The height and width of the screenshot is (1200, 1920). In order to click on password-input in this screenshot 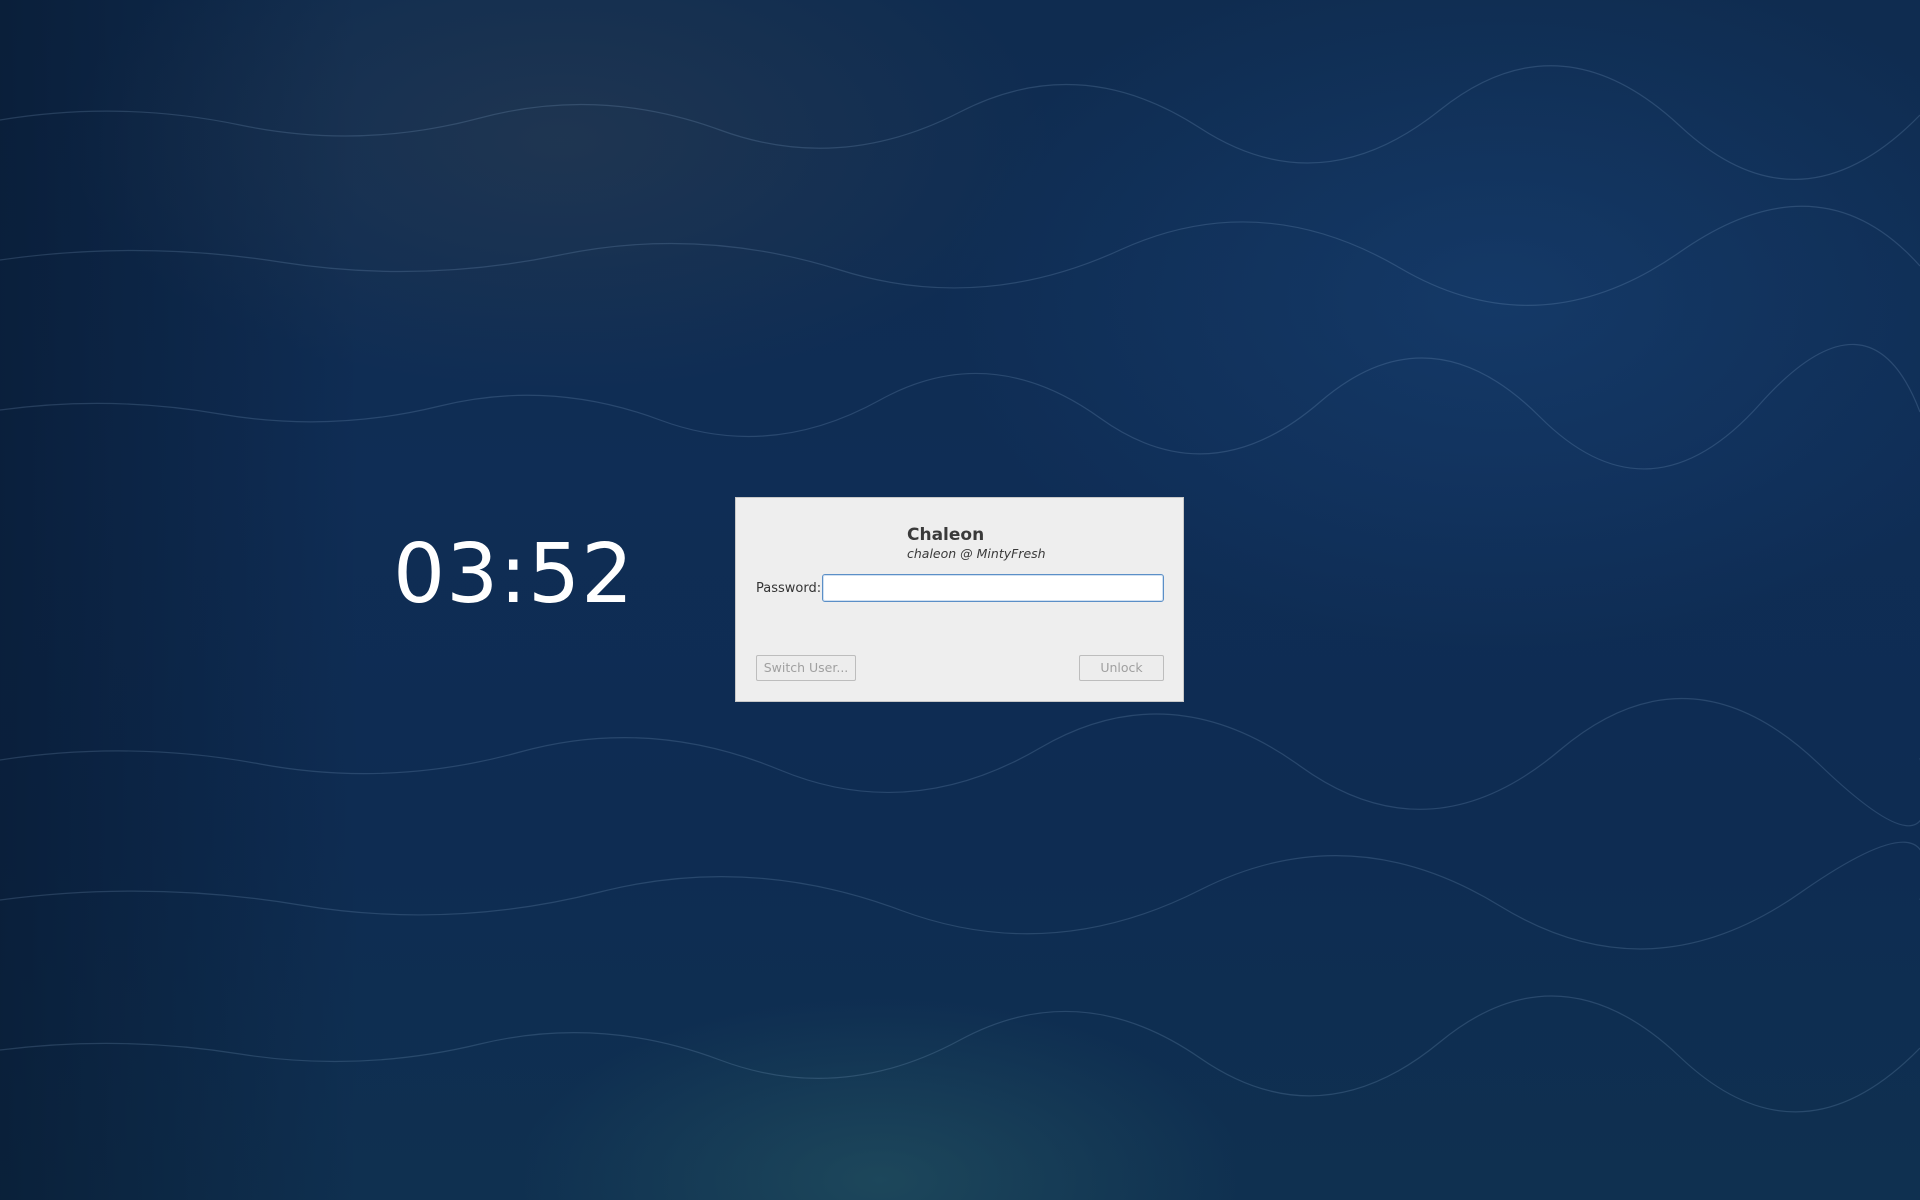, I will do `click(993, 588)`.